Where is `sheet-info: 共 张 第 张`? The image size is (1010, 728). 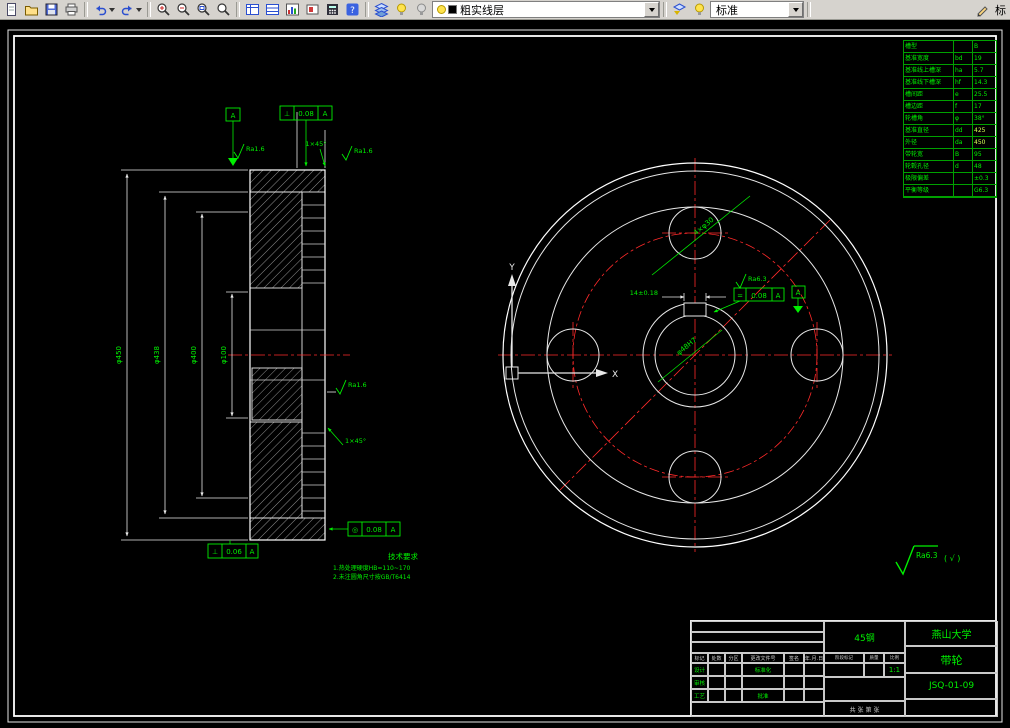
sheet-info: 共 张 第 张 is located at coordinates (864, 709).